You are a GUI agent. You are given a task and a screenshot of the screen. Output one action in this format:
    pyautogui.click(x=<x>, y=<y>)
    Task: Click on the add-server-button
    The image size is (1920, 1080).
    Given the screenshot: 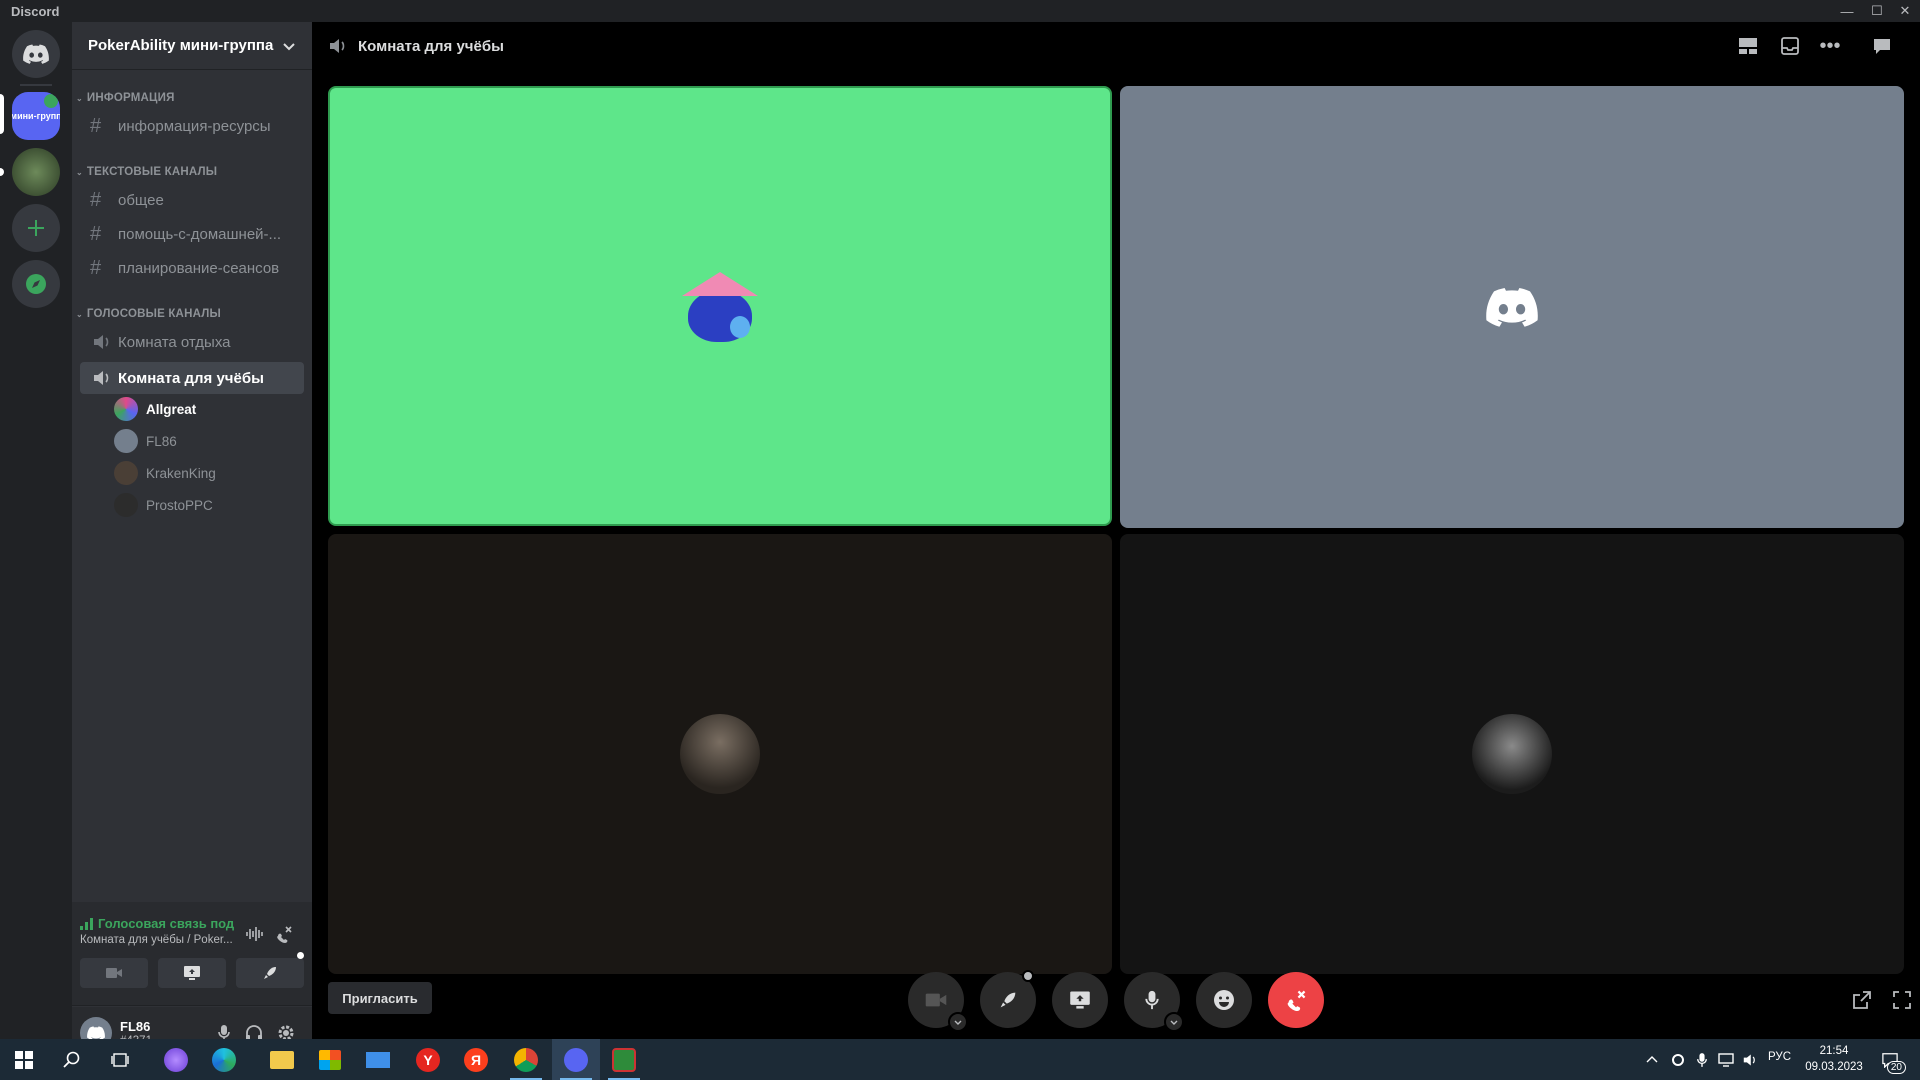 What is the action you would take?
    pyautogui.click(x=36, y=228)
    